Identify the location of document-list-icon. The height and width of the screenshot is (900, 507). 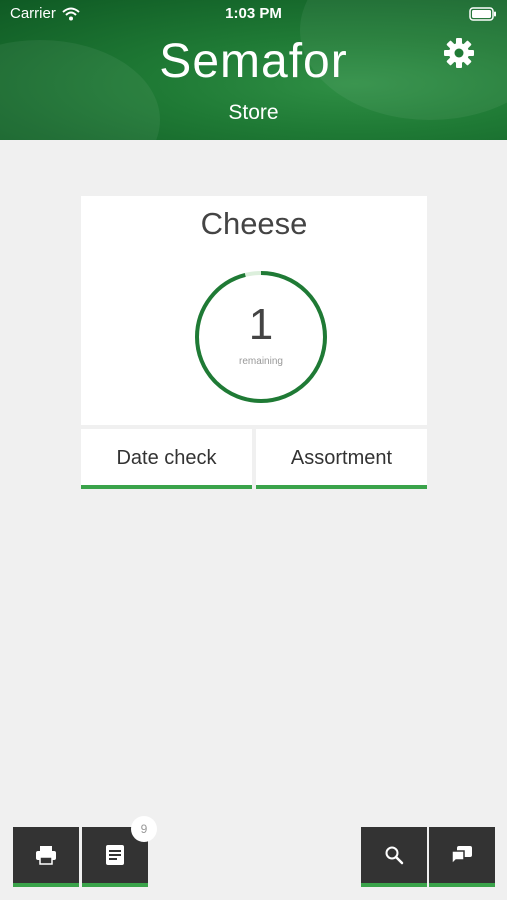
(115, 855).